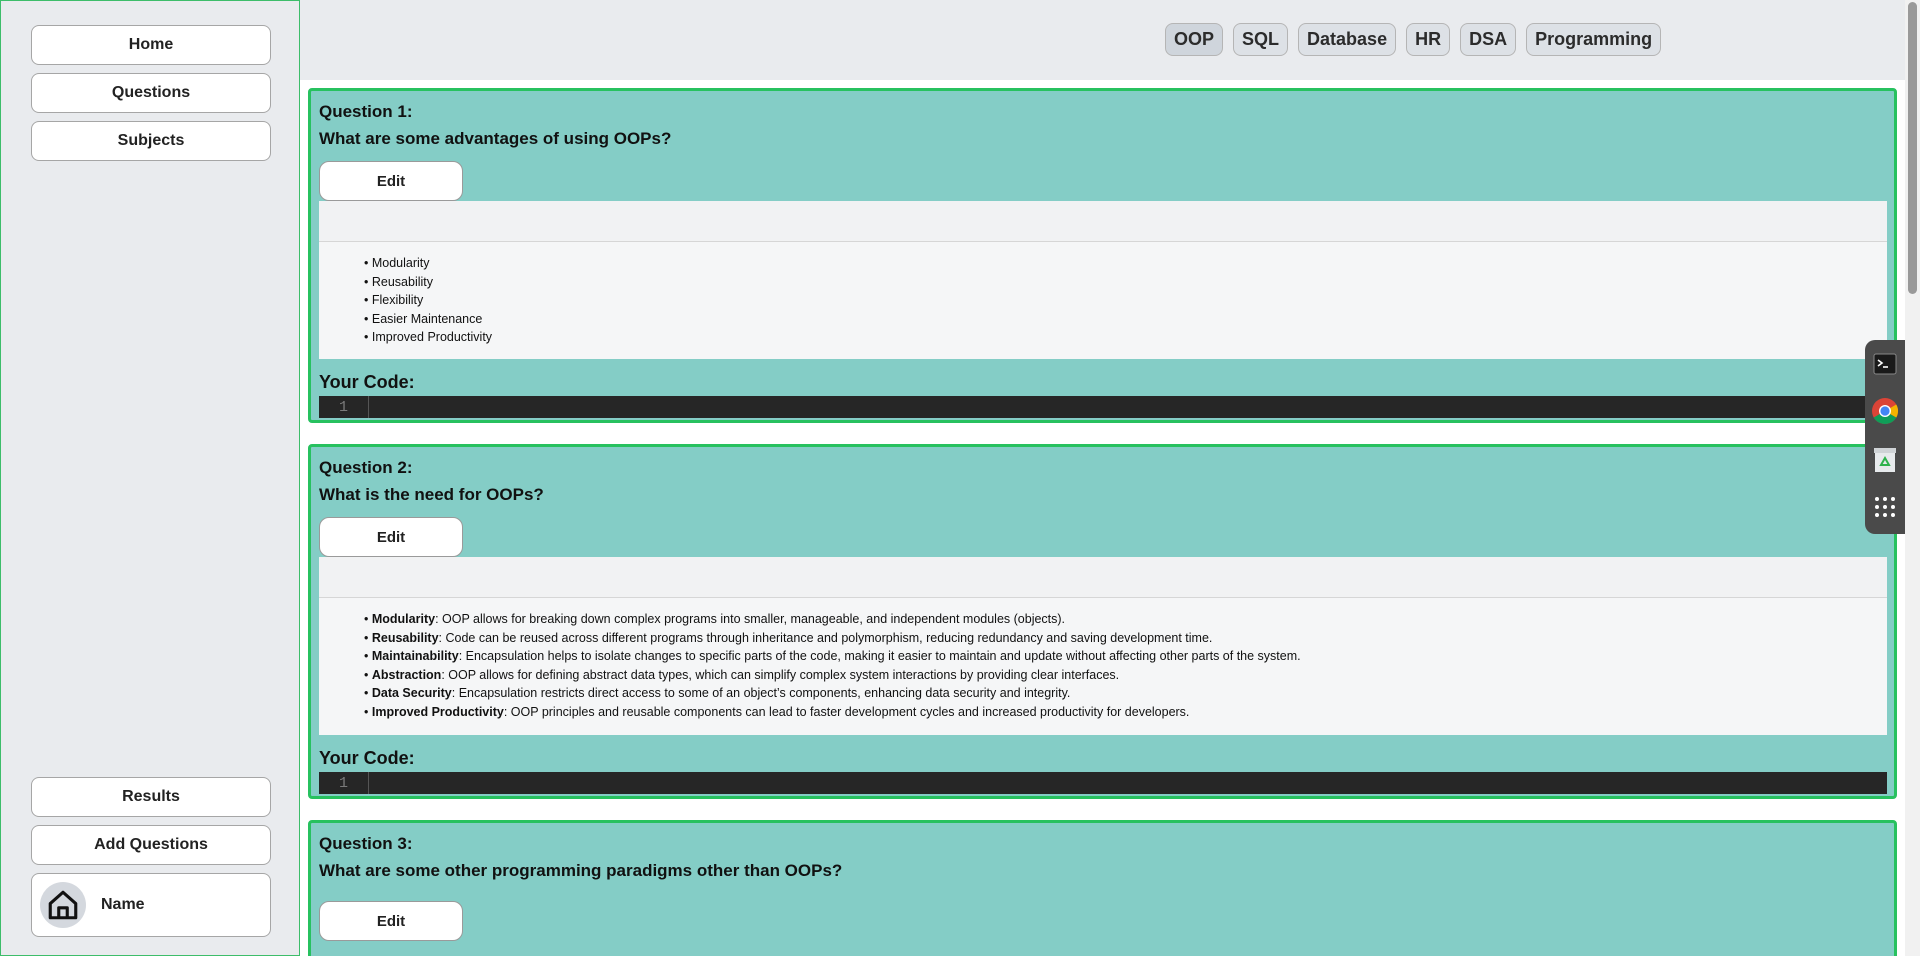  What do you see at coordinates (431, 494) in the screenshot?
I see `question-text: What is the need for OOPs?` at bounding box center [431, 494].